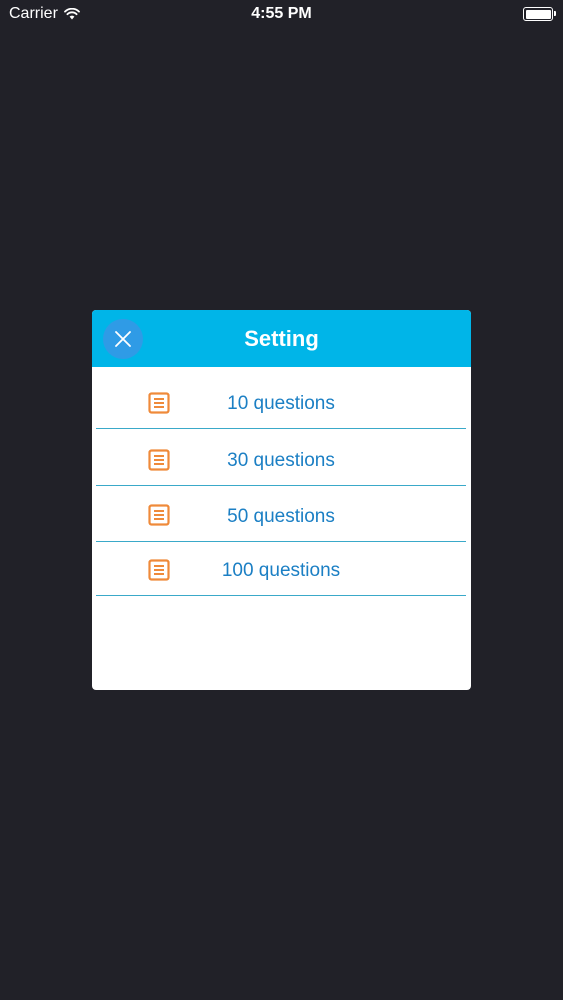 This screenshot has width=563, height=1000. I want to click on option-label: 100 questions, so click(281, 570).